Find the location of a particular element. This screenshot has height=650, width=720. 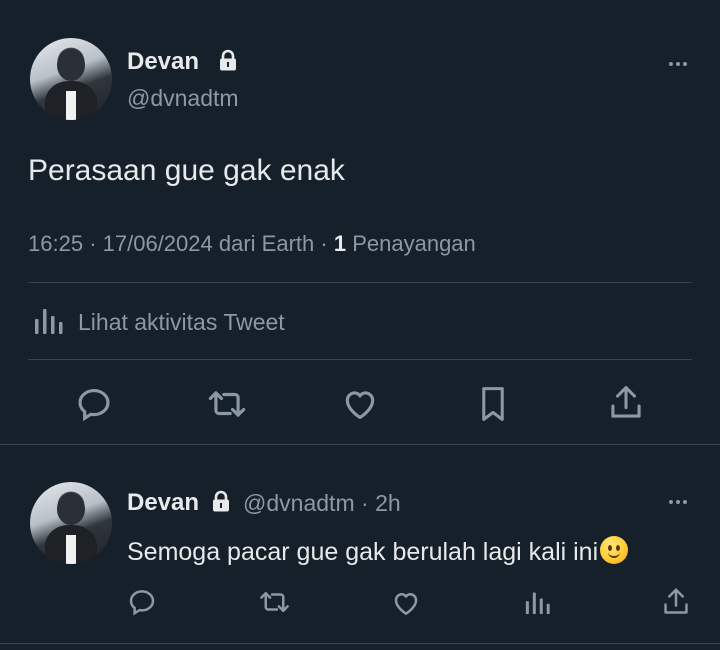

reply-header: Devan @dvnadtm · 2h is located at coordinates (264, 503).